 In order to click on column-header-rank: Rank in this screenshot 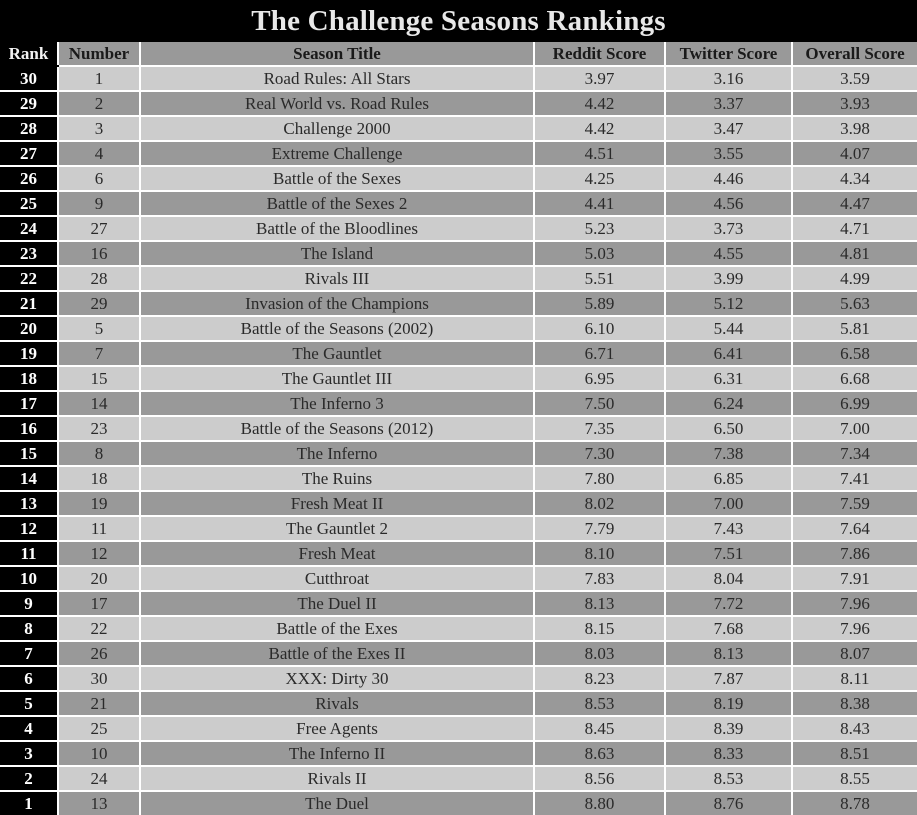, I will do `click(29, 54)`.